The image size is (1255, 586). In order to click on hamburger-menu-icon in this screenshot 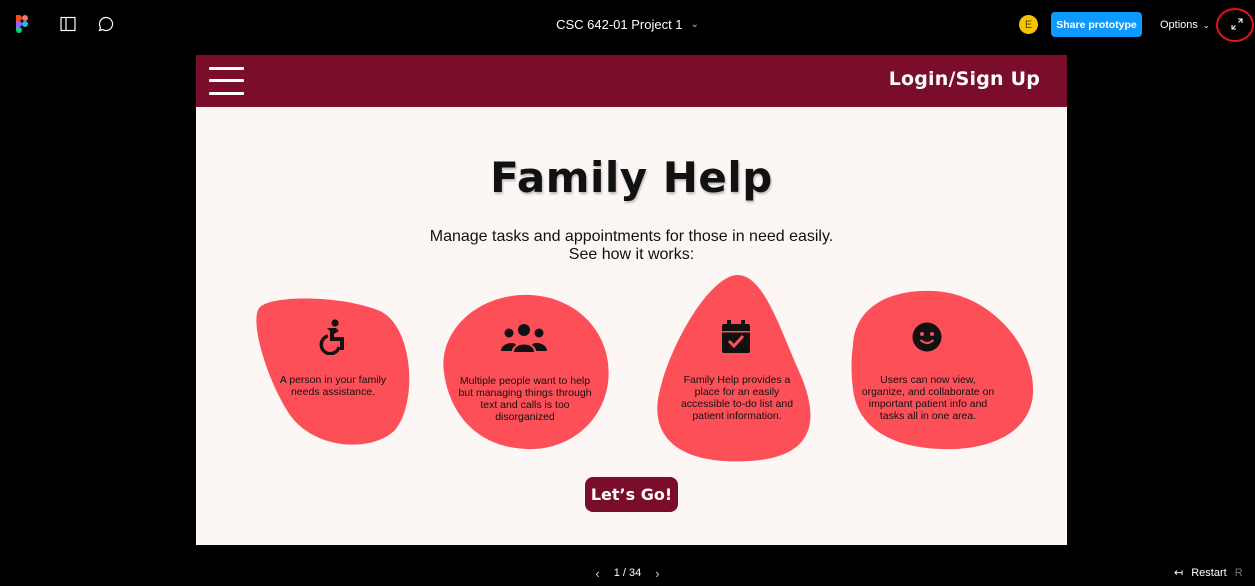, I will do `click(226, 81)`.